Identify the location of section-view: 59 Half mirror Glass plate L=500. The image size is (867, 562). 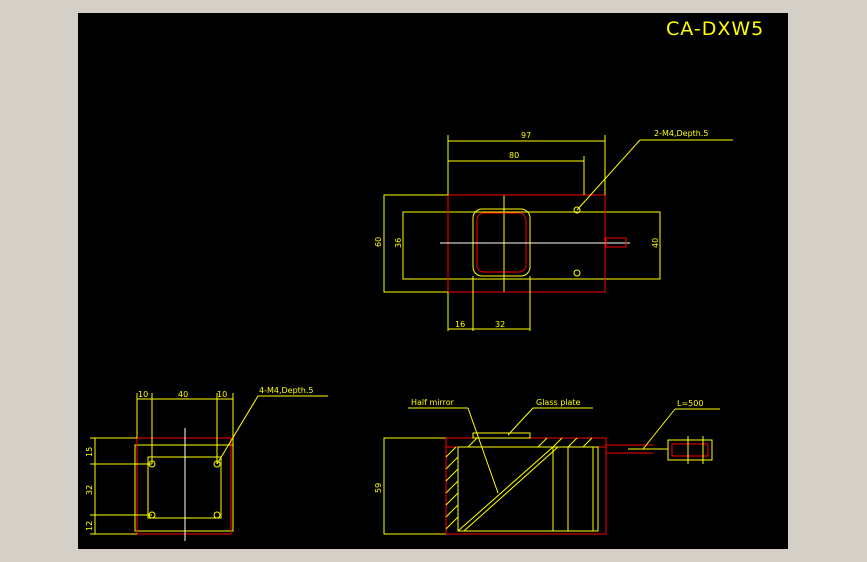
(547, 466).